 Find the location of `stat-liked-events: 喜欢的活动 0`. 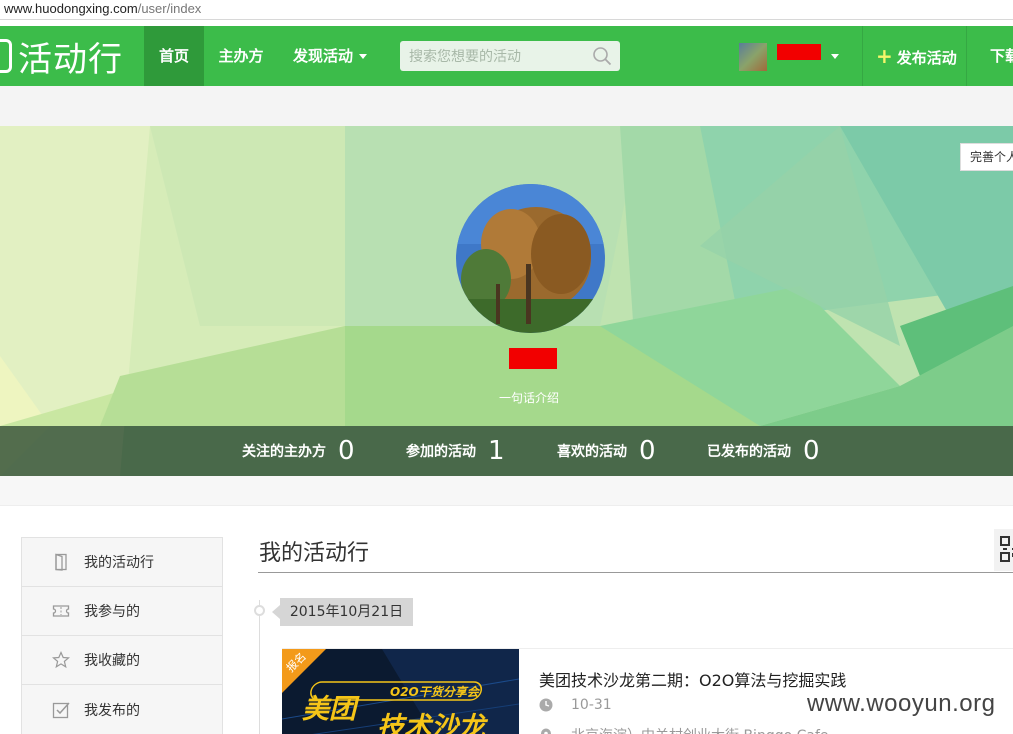

stat-liked-events: 喜欢的活动 0 is located at coordinates (606, 451).